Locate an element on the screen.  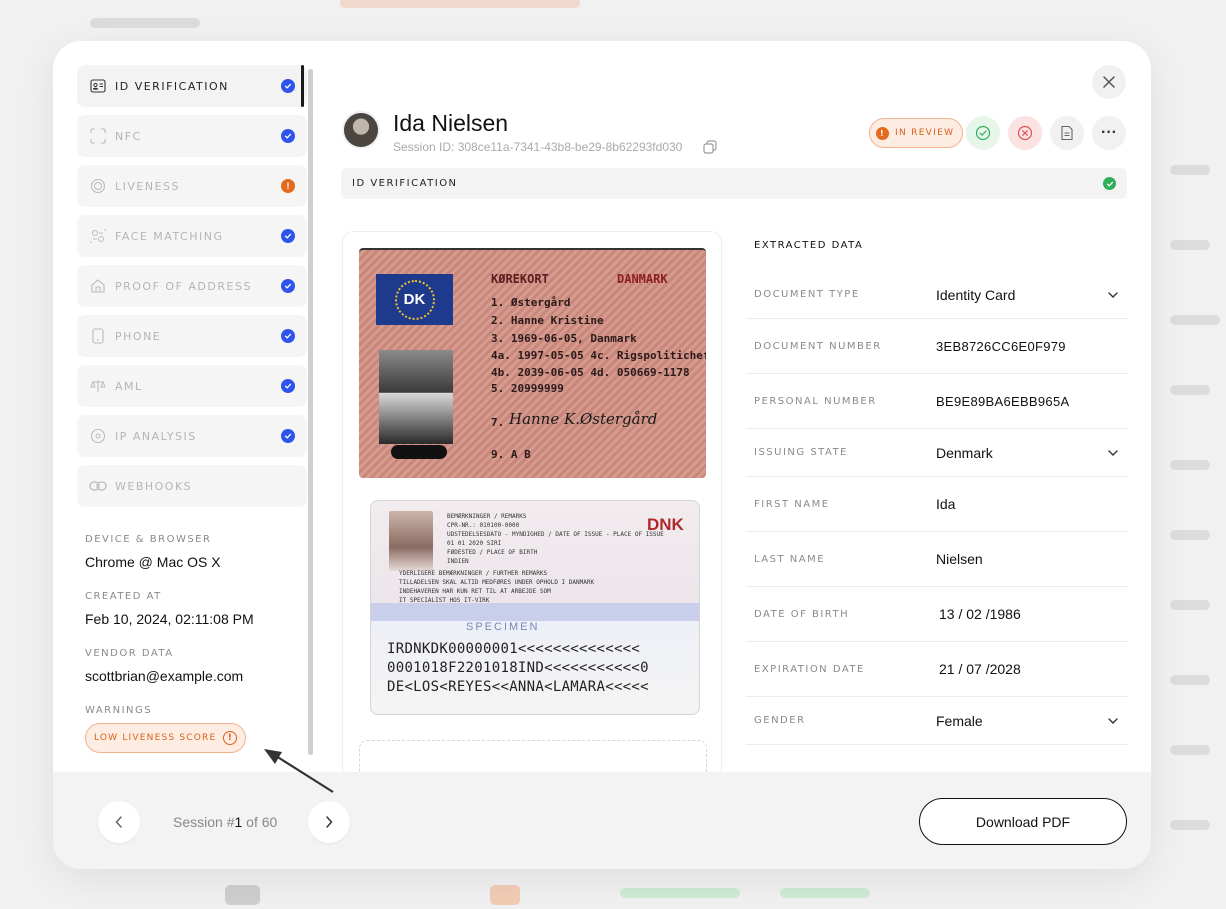
low-liveness-warning-badge: LOW LIVENESS SCORE ! is located at coordinates (166, 738).